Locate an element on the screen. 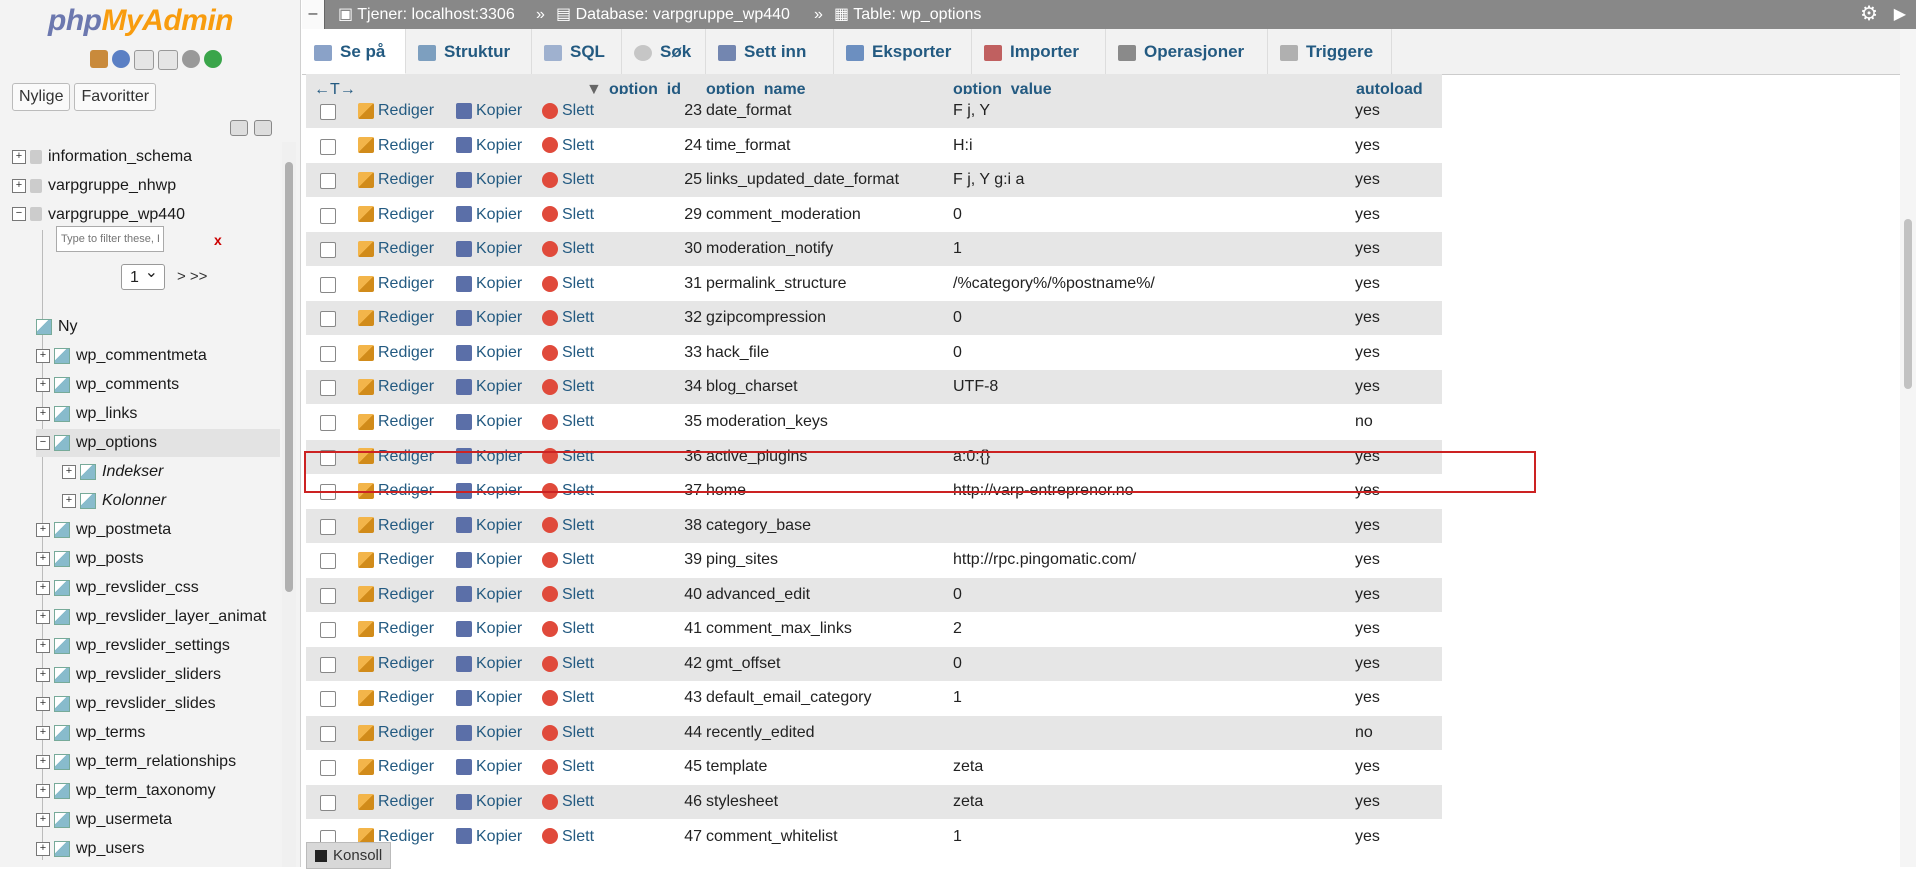  recent-button: Nylige is located at coordinates (41, 97).